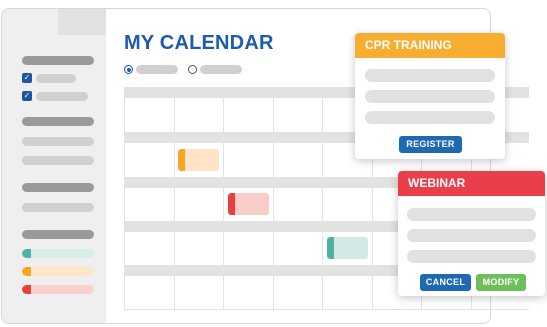  Describe the element at coordinates (501, 282) in the screenshot. I see `modify-button: MODIFY` at that location.